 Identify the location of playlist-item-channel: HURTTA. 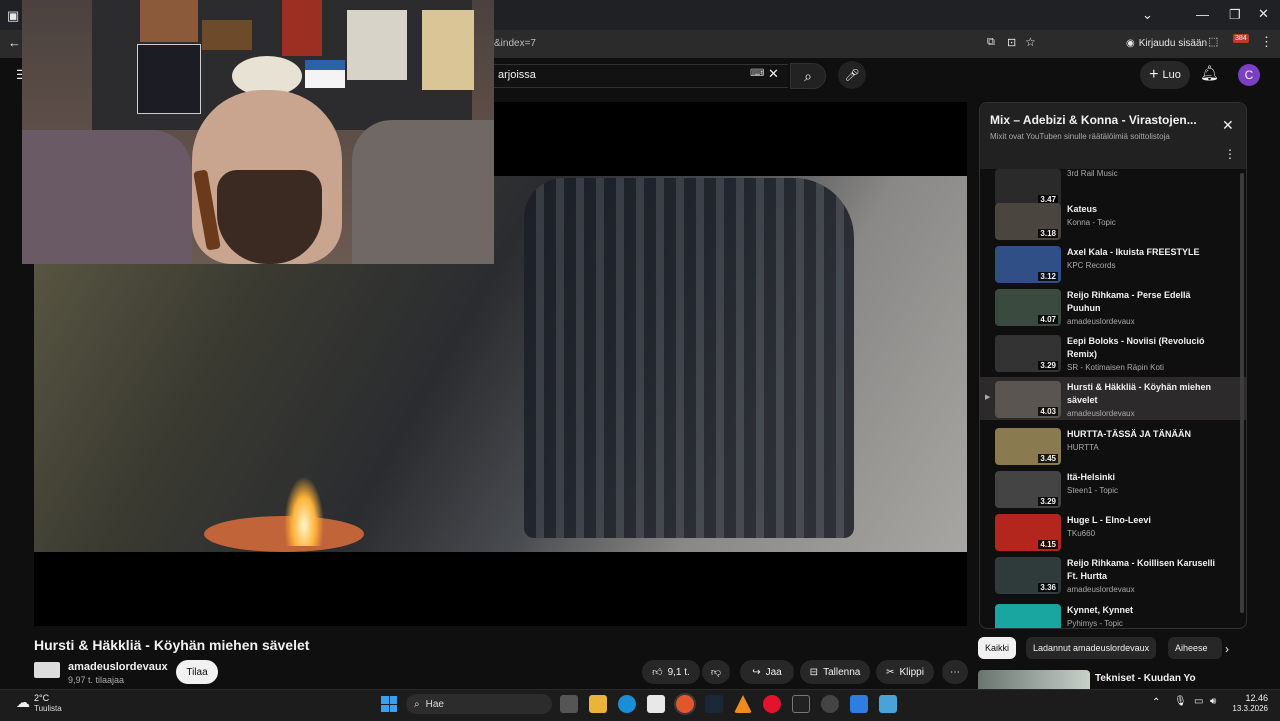
(1083, 447).